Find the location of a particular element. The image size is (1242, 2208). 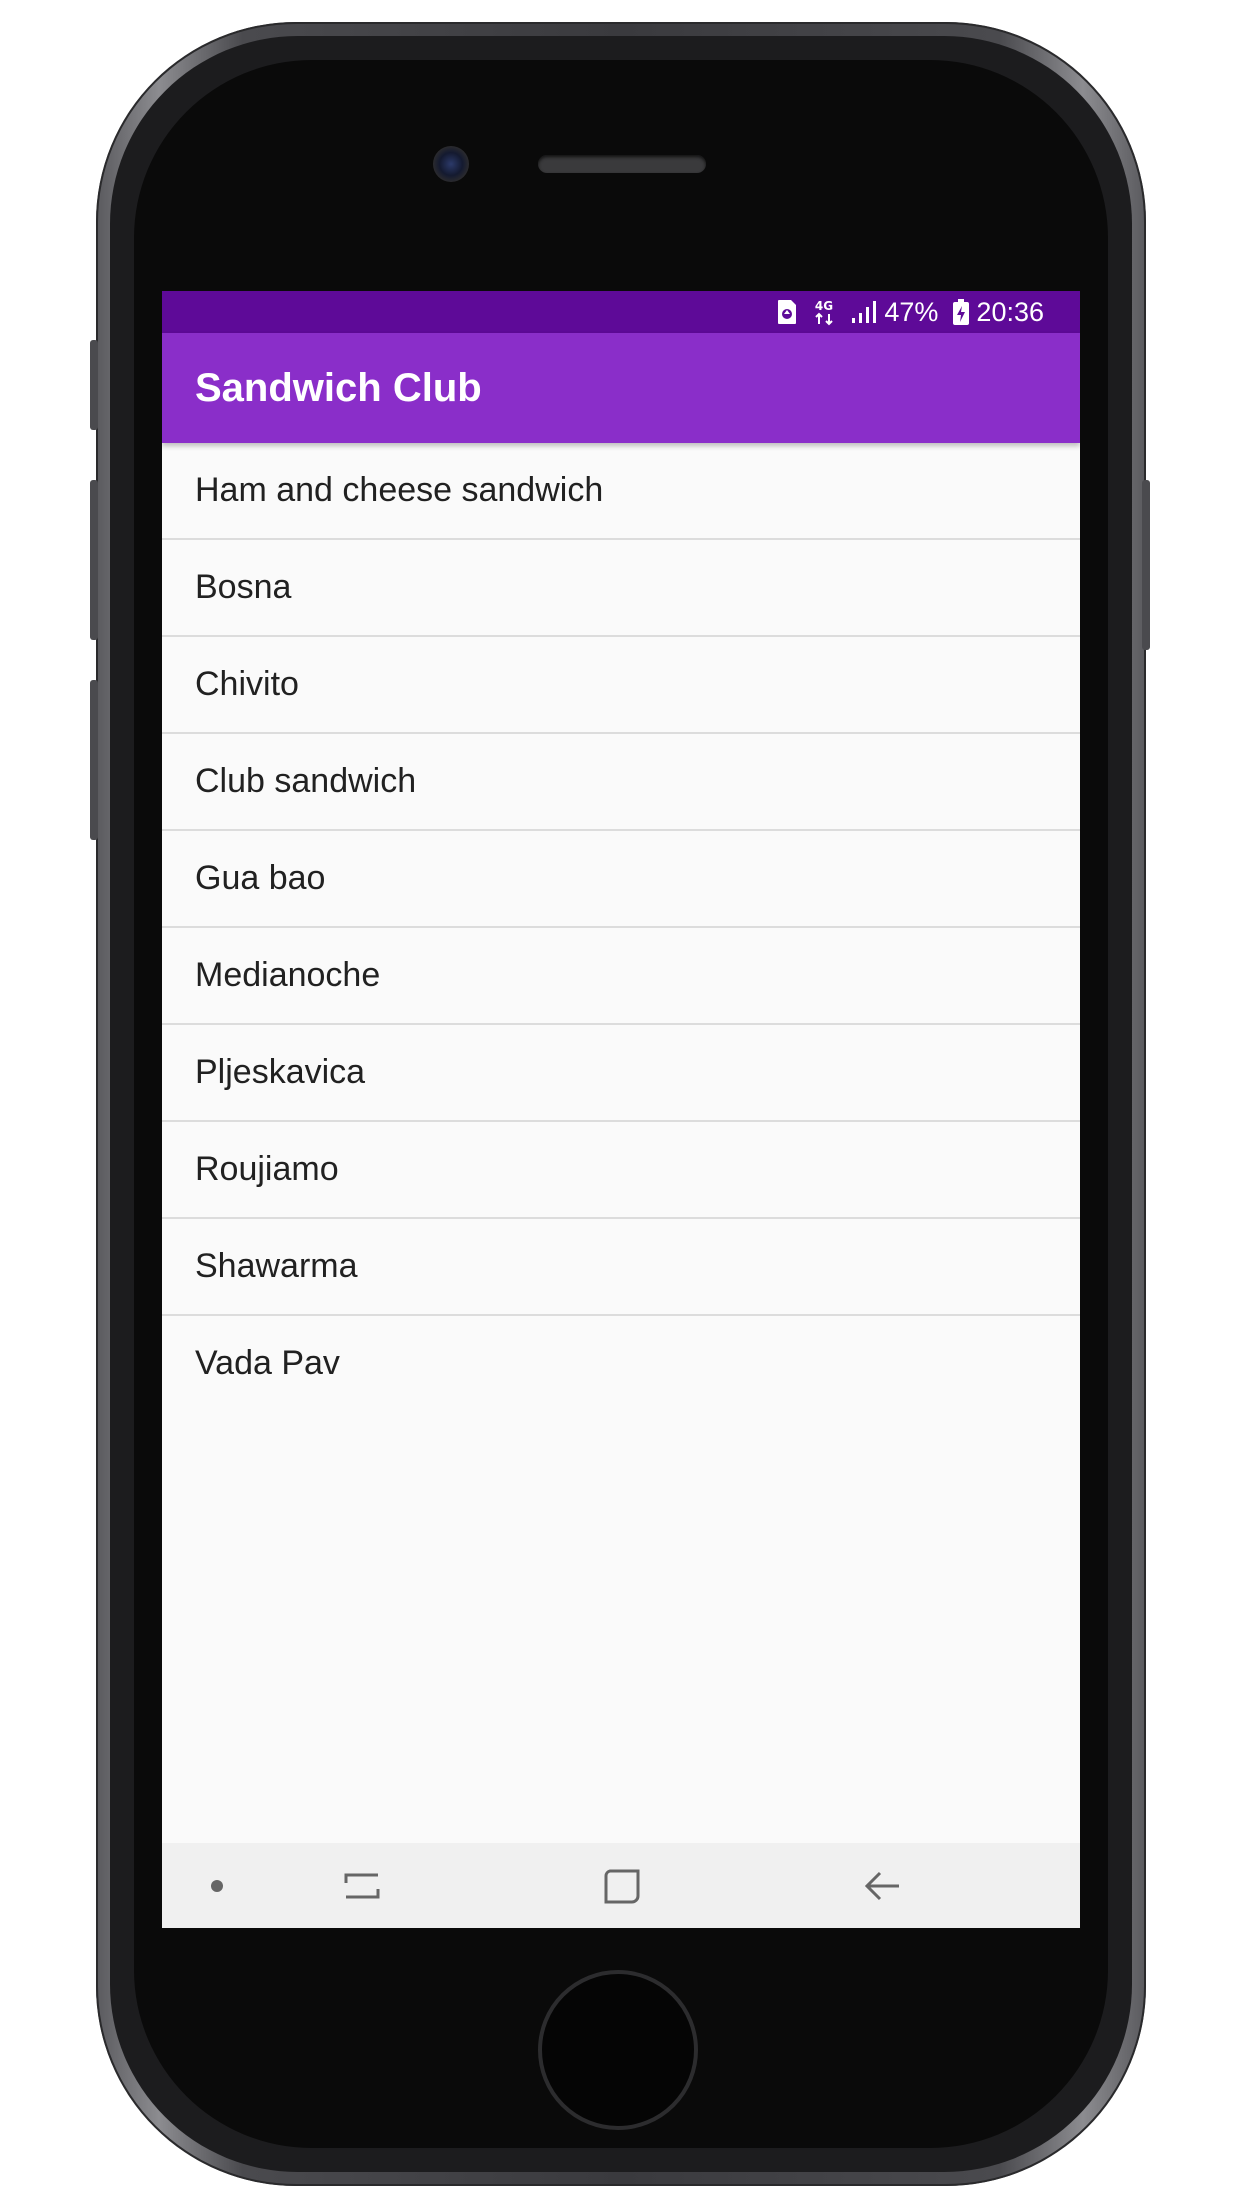

list-item-label: Roujiamo is located at coordinates (267, 1169).